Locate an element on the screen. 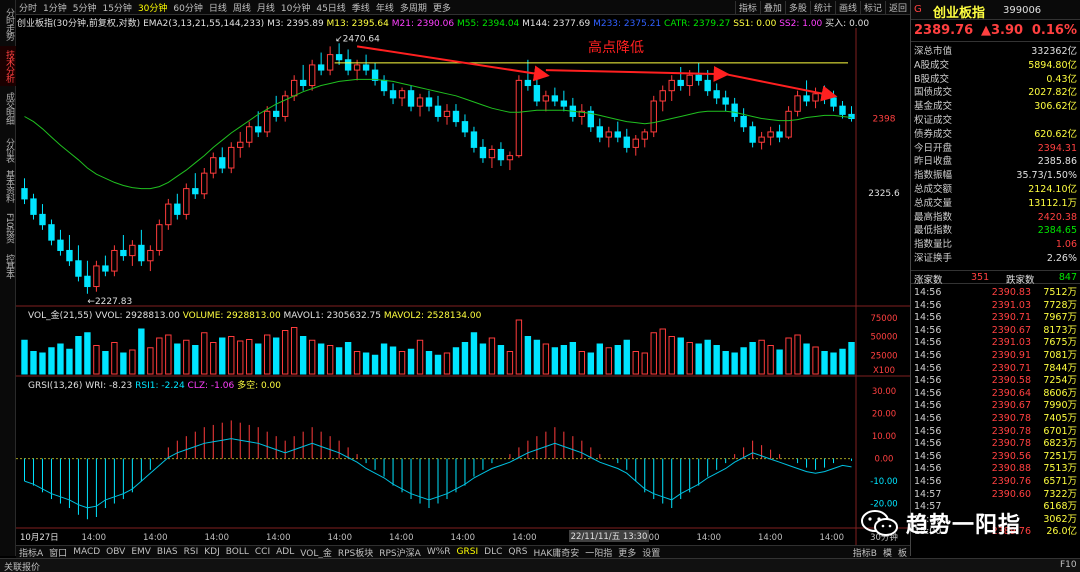 The width and height of the screenshot is (1080, 572). indicator-tab-15: GRSI is located at coordinates (468, 552).